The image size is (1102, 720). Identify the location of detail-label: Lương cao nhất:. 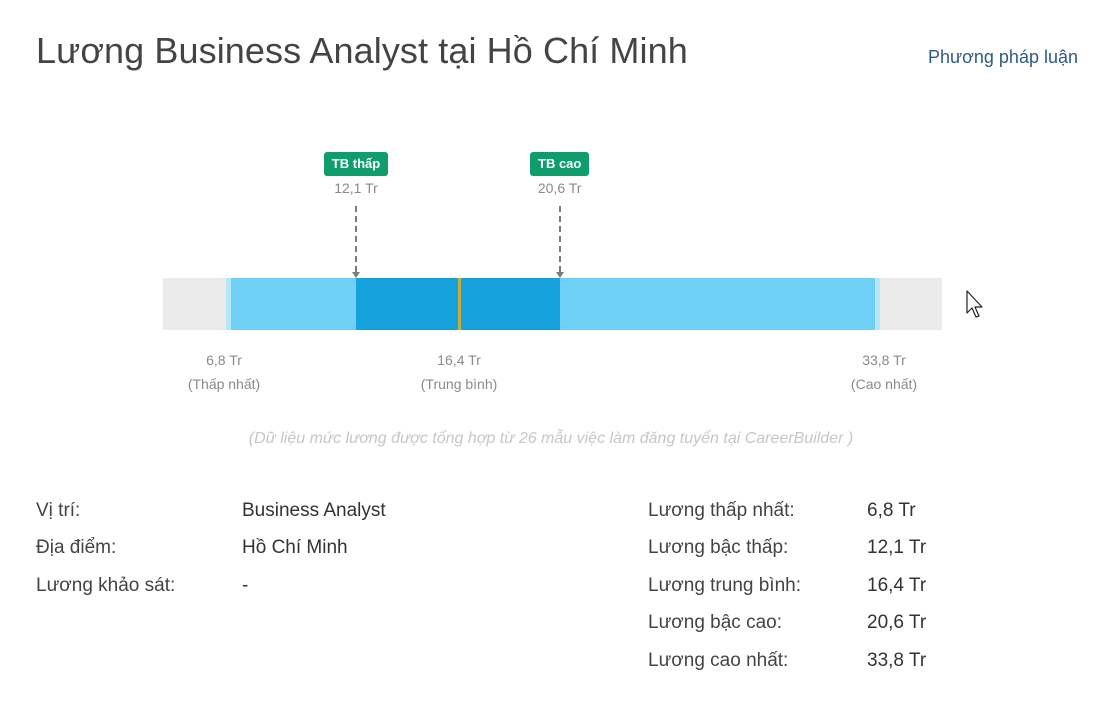
(718, 660).